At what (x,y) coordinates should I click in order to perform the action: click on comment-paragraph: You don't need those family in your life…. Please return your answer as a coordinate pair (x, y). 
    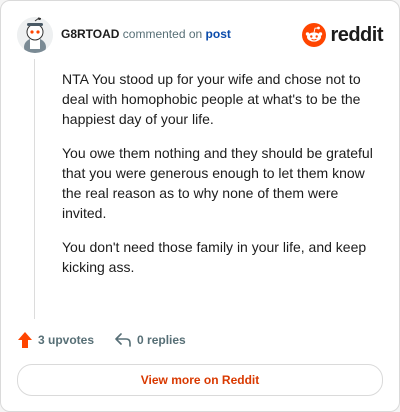
    Looking at the image, I should click on (214, 257).